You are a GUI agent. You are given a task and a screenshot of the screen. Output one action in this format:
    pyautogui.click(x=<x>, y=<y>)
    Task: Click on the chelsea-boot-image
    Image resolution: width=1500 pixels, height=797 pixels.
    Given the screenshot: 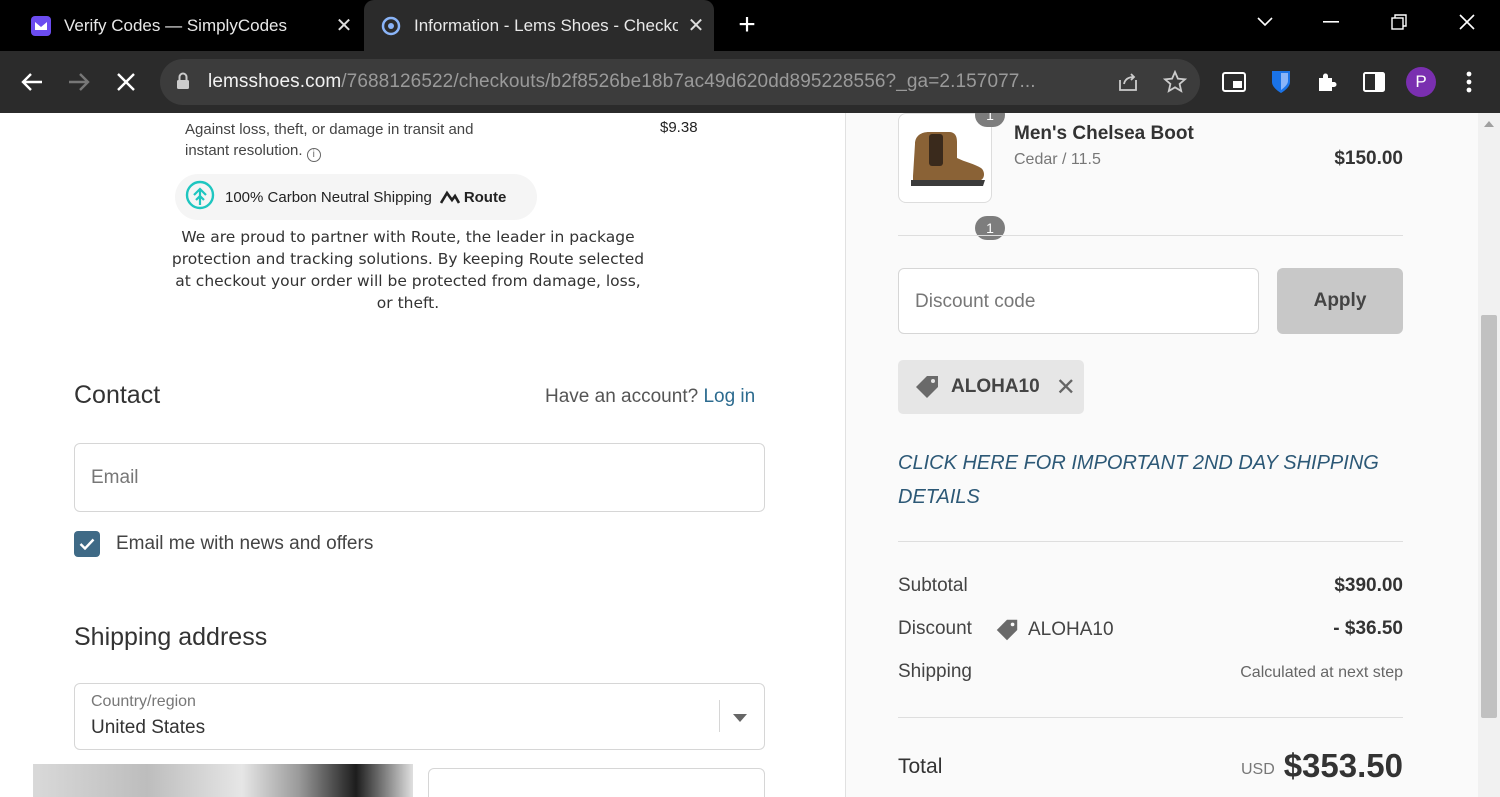 What is the action you would take?
    pyautogui.click(x=948, y=159)
    